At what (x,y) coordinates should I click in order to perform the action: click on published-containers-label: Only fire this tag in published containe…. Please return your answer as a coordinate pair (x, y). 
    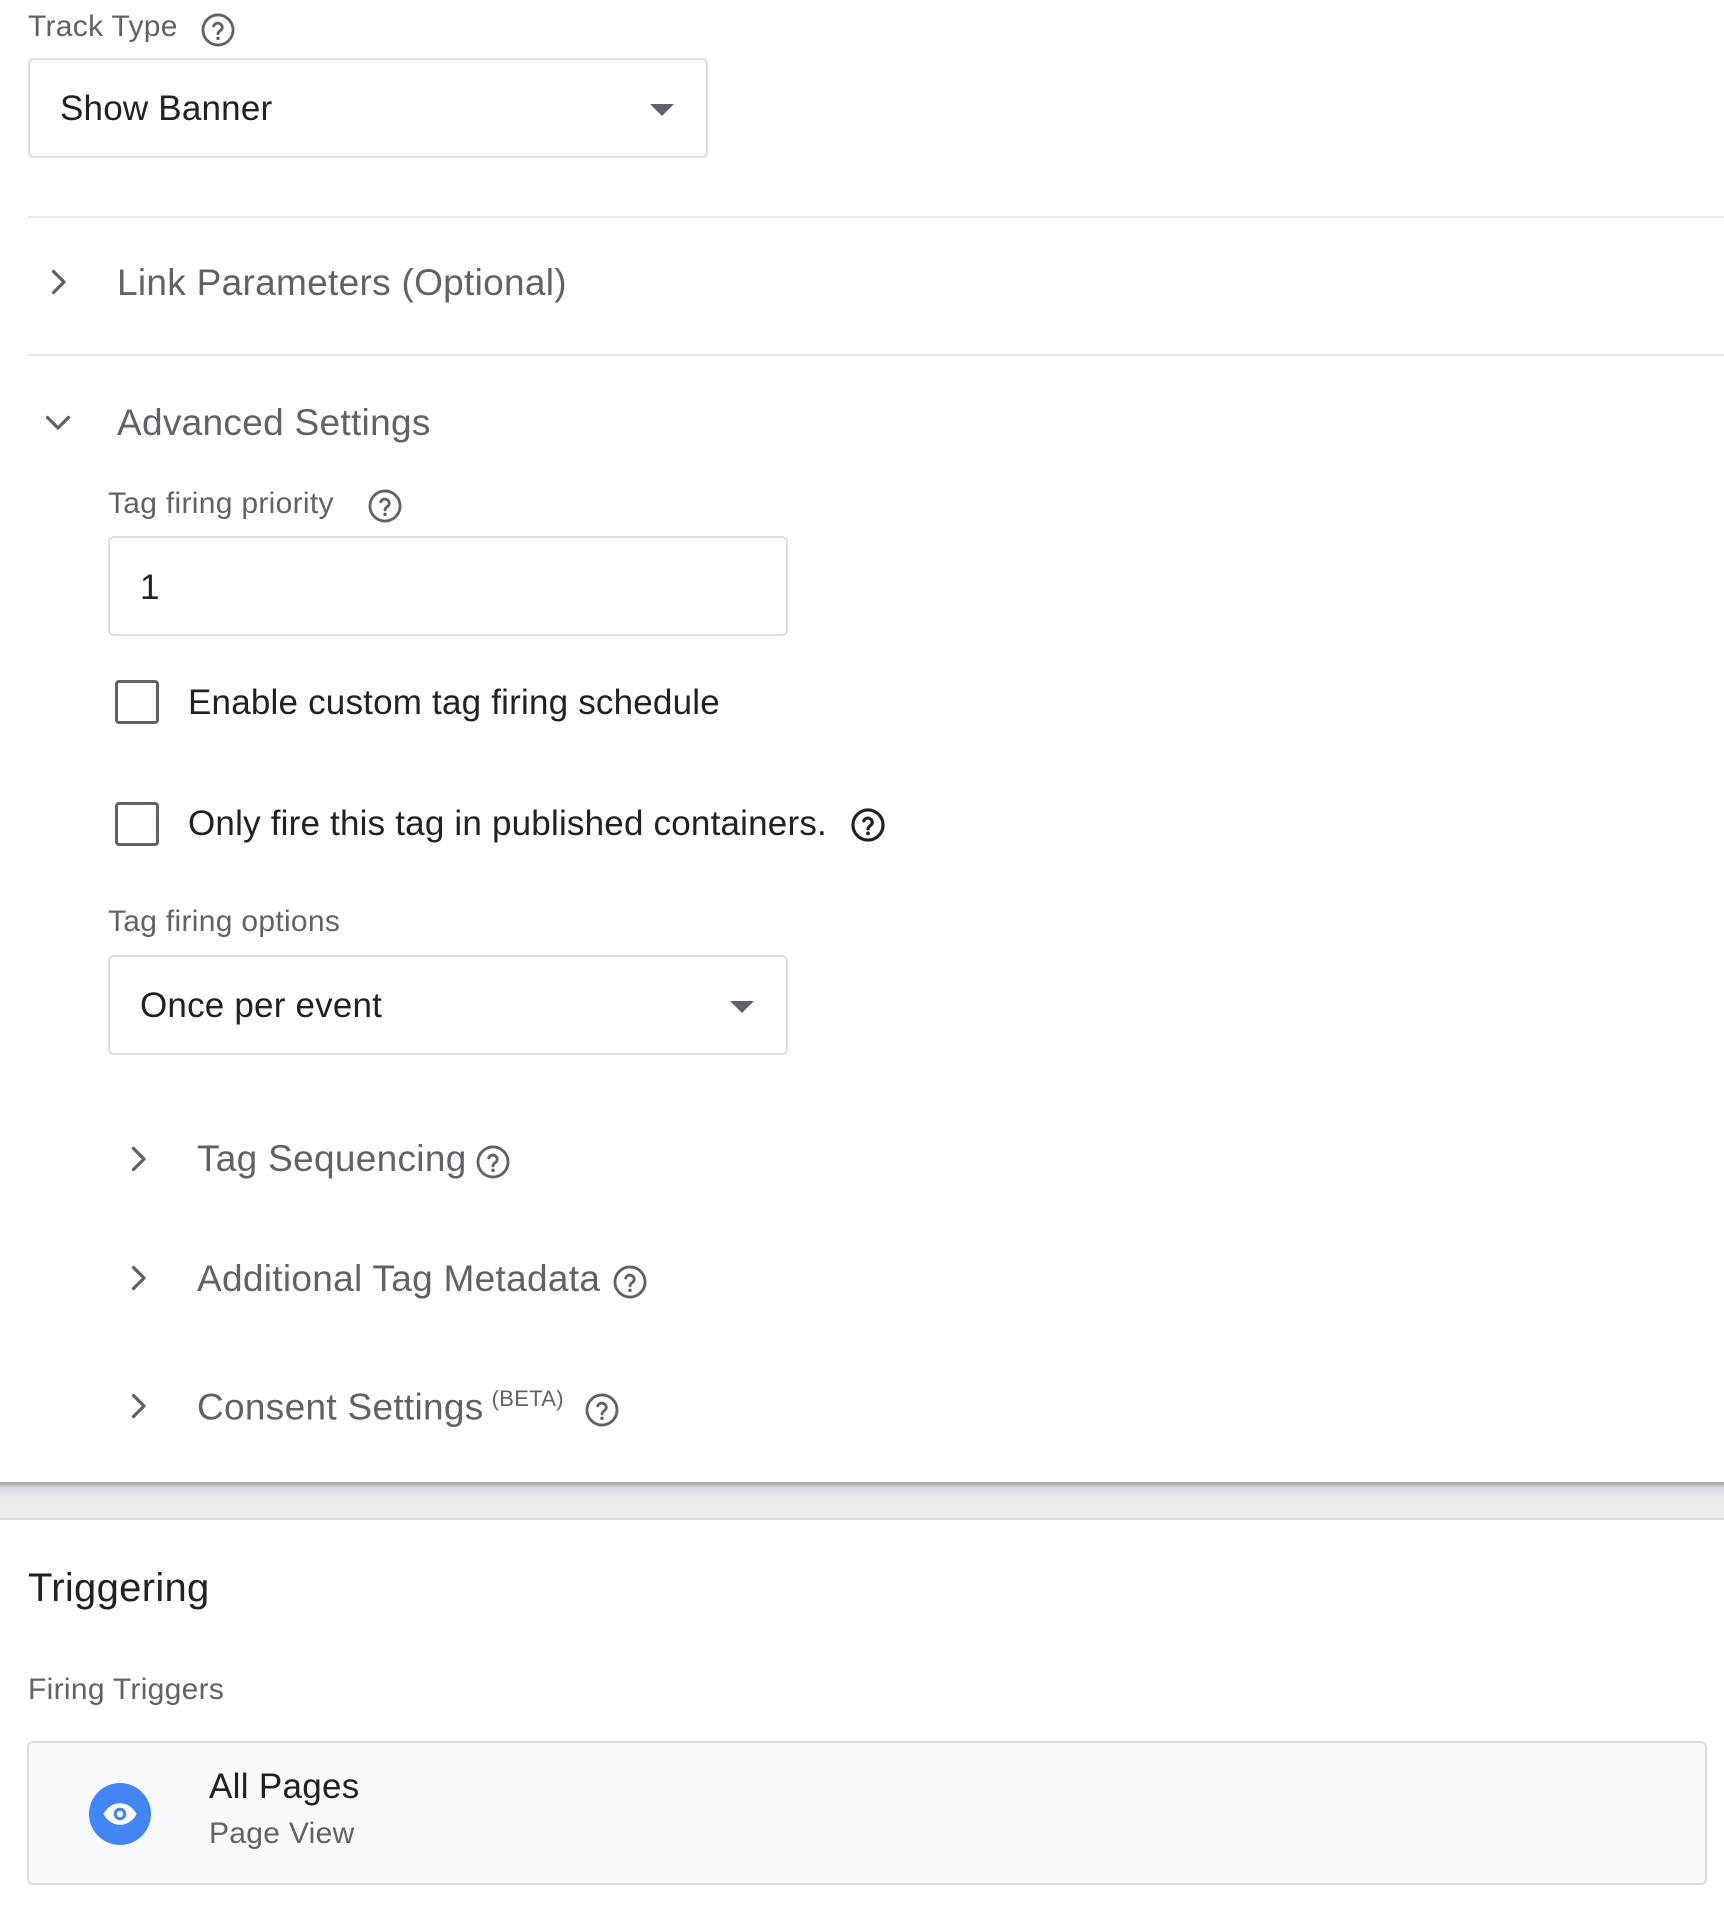
    Looking at the image, I should click on (507, 824).